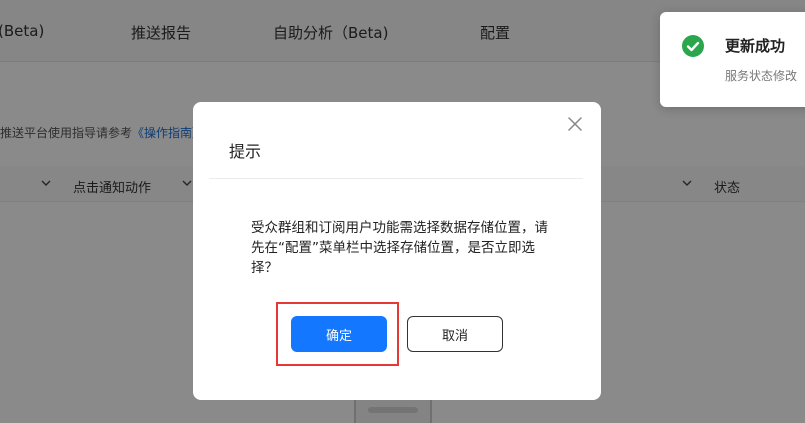  Describe the element at coordinates (245, 151) in the screenshot. I see `dialog-title: 提示` at that location.